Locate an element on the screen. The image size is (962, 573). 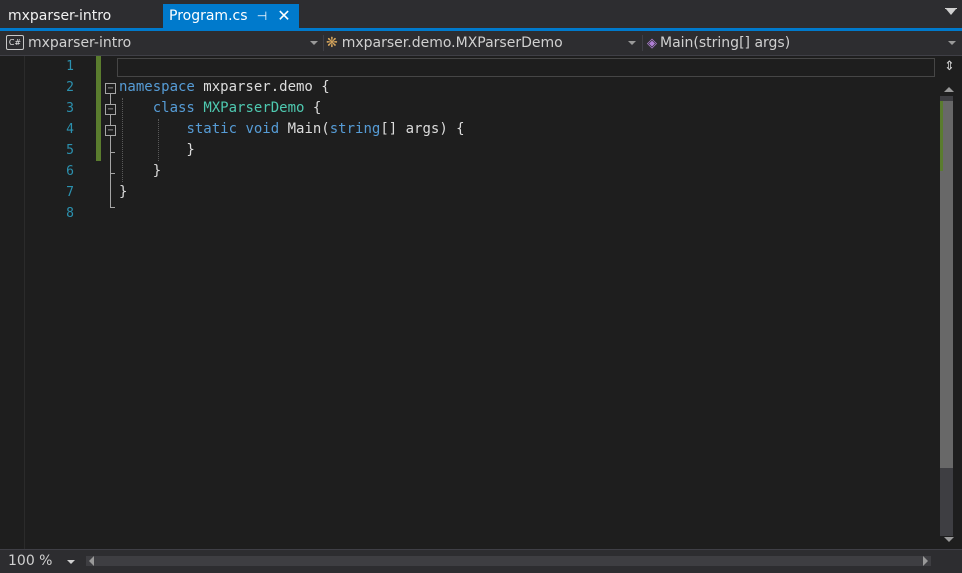
tab-overflow-dropdown-icon is located at coordinates (951, 12).